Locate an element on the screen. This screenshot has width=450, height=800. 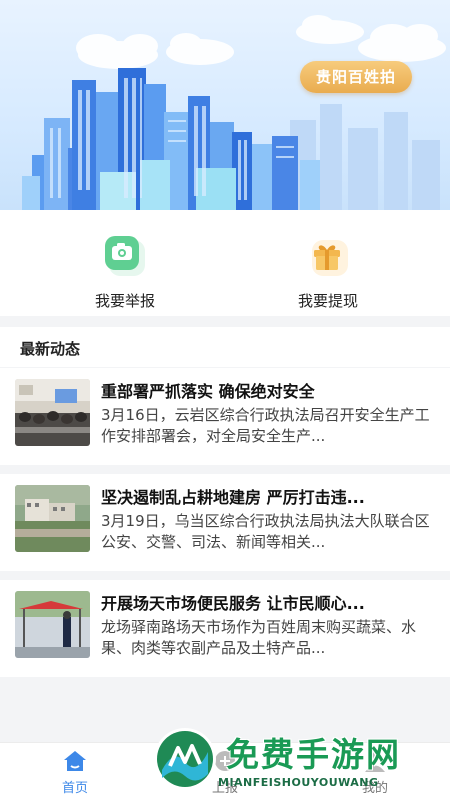
section-title: 最新动态 is located at coordinates (50, 349).